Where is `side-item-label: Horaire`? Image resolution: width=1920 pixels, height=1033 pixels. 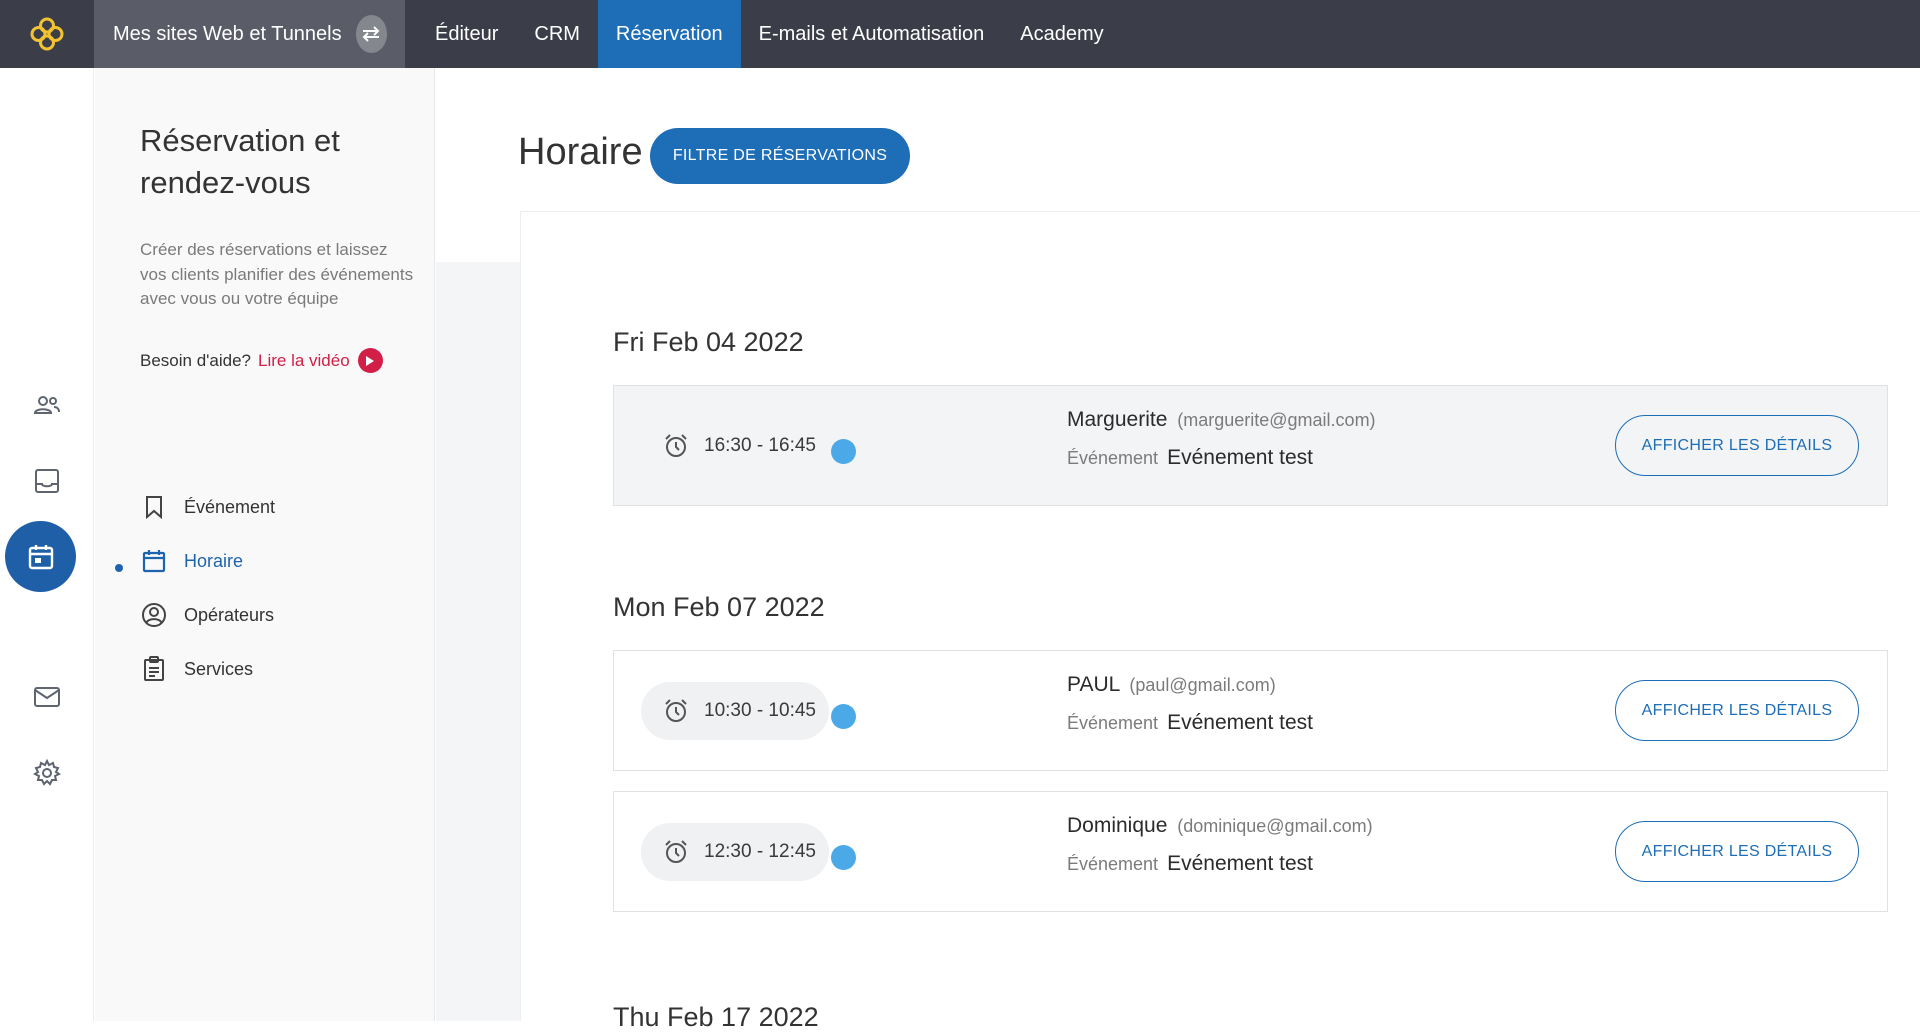
side-item-label: Horaire is located at coordinates (214, 560).